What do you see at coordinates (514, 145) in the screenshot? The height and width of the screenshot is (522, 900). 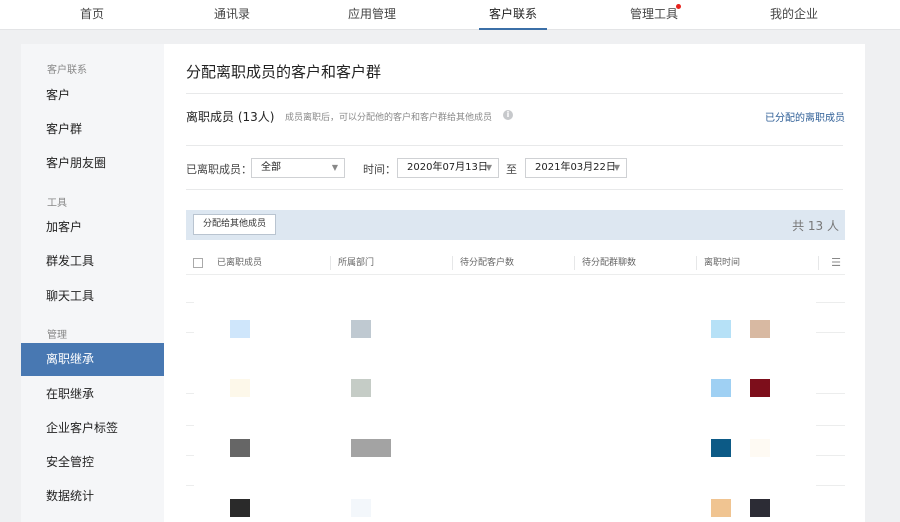 I see `section-divider` at bounding box center [514, 145].